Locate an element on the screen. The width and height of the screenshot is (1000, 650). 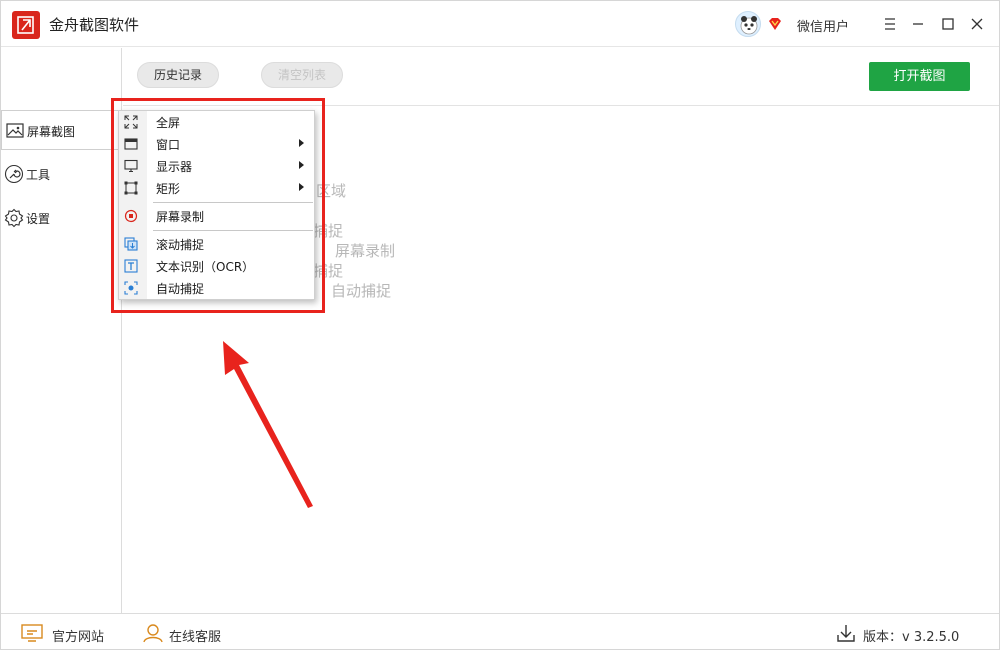
app-title: 金舟截图软件 is located at coordinates (94, 25).